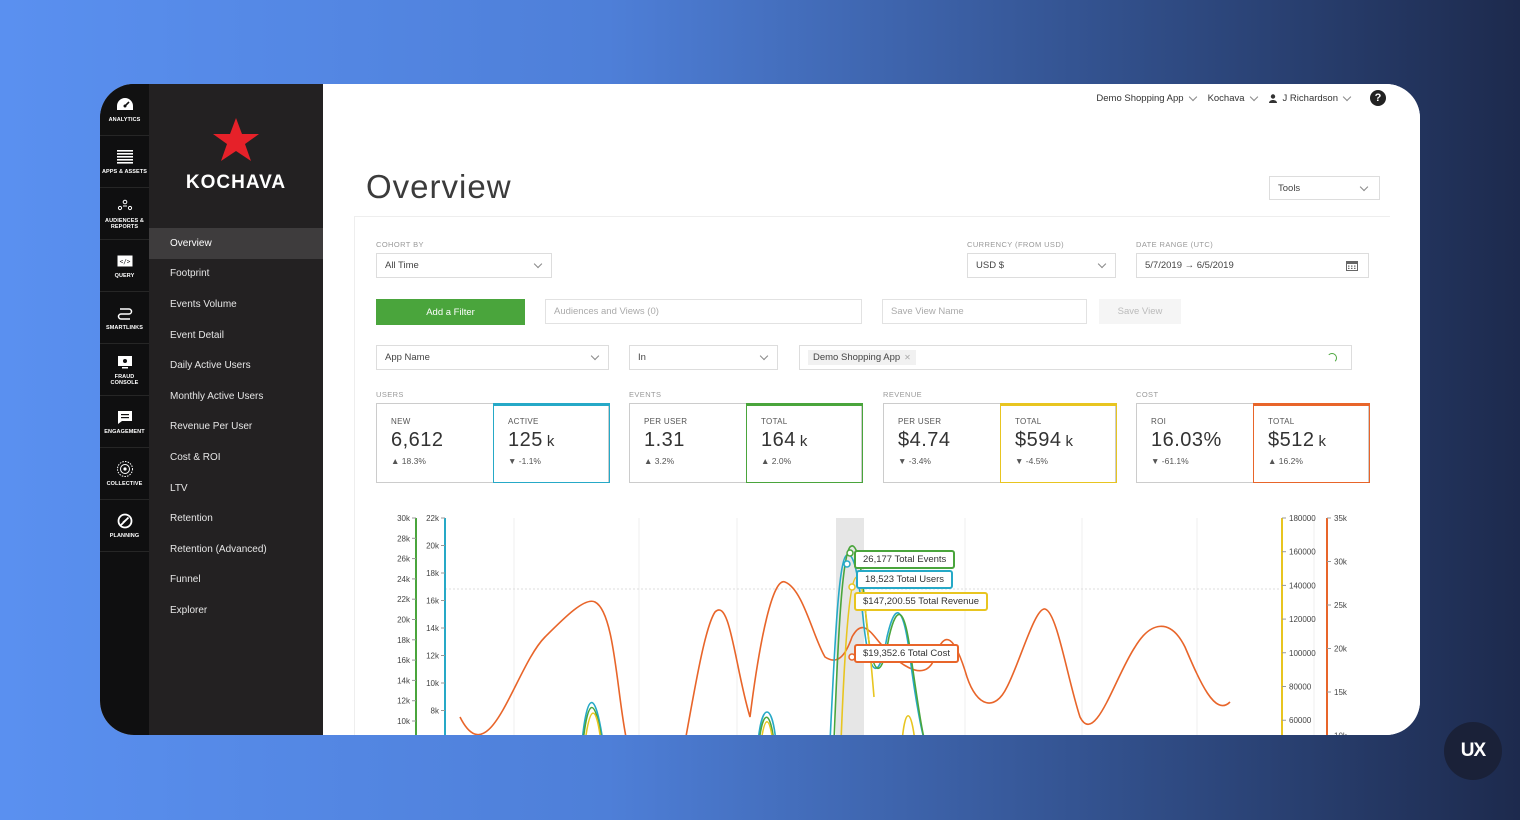  What do you see at coordinates (1302, 585) in the screenshot?
I see `axis-tick-label: 140000` at bounding box center [1302, 585].